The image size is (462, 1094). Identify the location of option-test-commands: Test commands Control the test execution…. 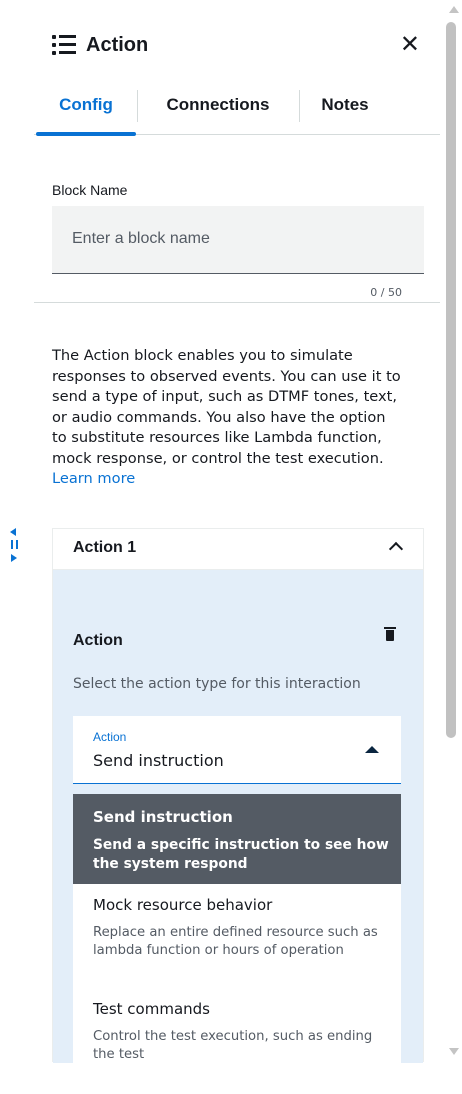
(237, 1038).